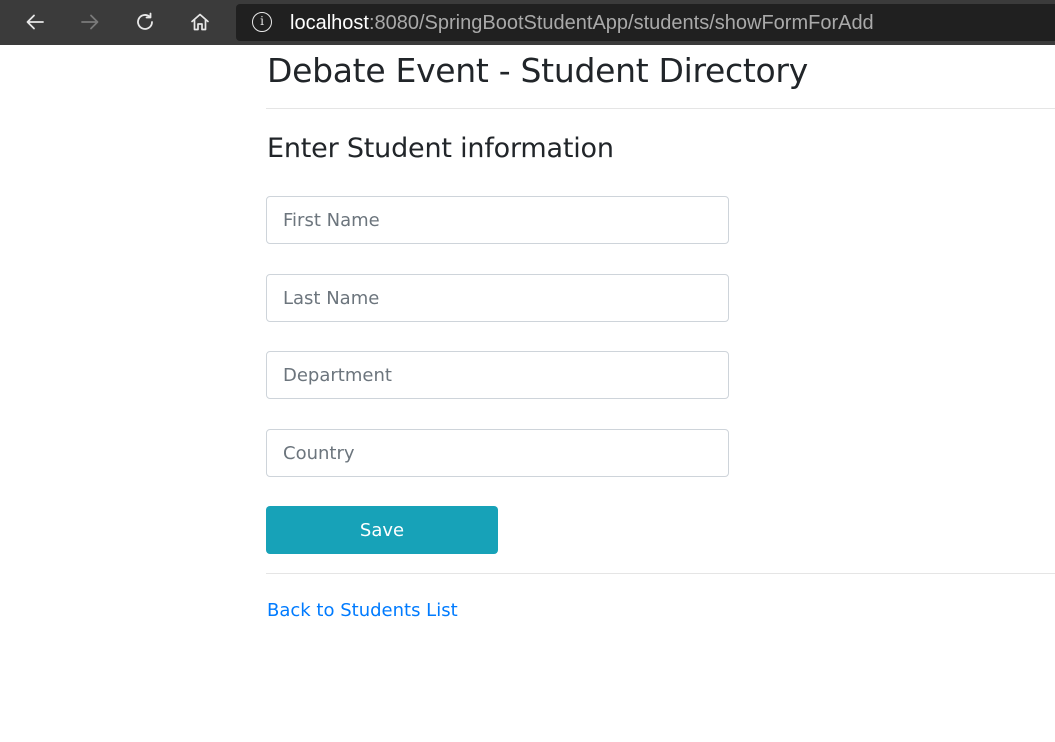 This screenshot has height=742, width=1055. I want to click on divider-bottom, so click(660, 573).